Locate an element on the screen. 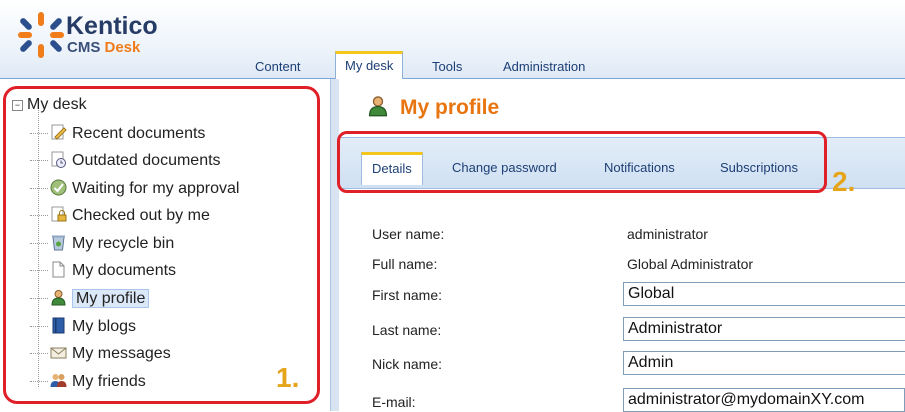  user-name-value: administrator is located at coordinates (667, 234).